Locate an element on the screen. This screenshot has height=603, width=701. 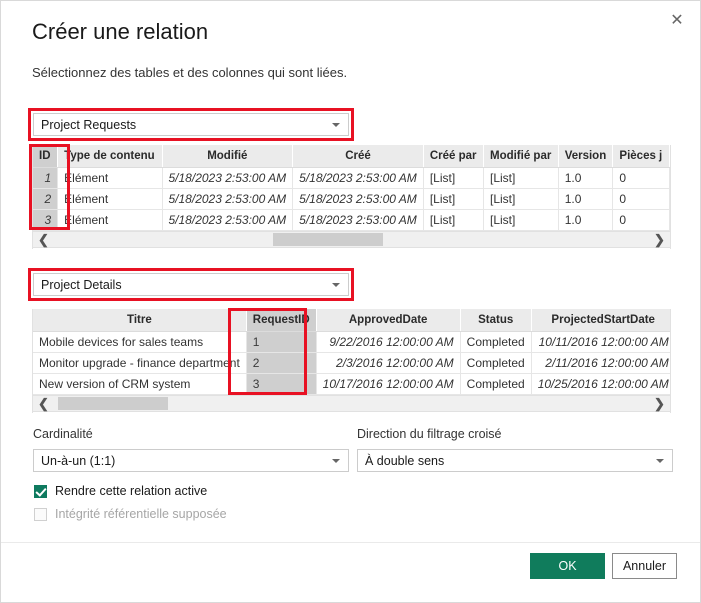
cancel-button: Annuler is located at coordinates (644, 566).